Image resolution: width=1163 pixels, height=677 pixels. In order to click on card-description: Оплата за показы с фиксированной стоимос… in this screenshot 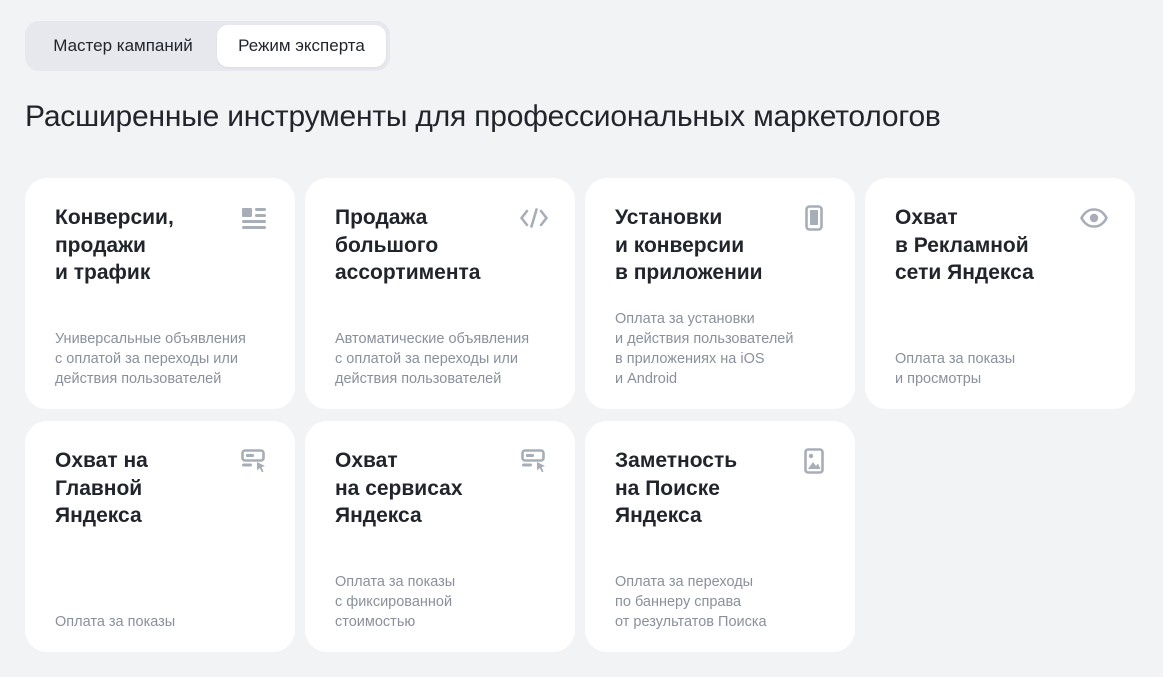, I will do `click(395, 602)`.